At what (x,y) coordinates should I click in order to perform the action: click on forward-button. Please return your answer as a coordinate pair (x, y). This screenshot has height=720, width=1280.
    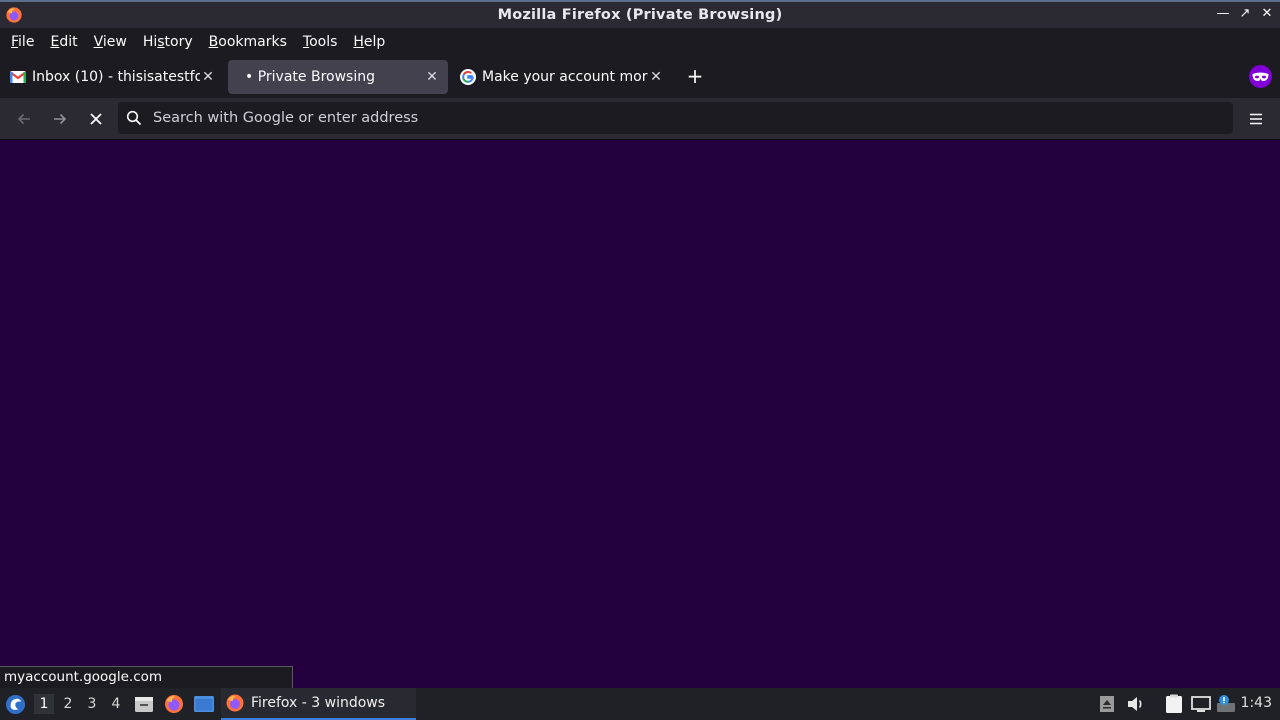
    Looking at the image, I should click on (60, 119).